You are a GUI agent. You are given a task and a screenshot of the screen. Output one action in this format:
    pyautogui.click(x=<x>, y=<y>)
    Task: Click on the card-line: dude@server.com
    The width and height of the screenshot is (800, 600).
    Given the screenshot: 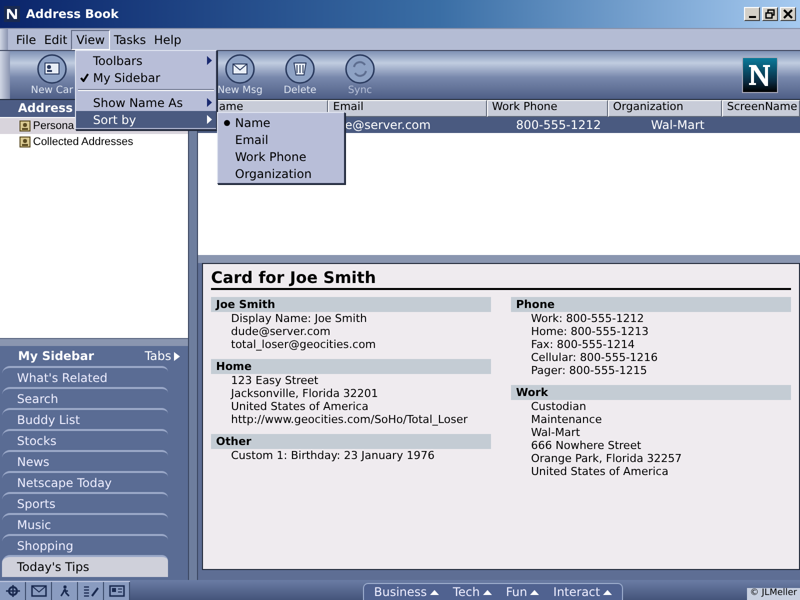 What is the action you would take?
    pyautogui.click(x=281, y=331)
    